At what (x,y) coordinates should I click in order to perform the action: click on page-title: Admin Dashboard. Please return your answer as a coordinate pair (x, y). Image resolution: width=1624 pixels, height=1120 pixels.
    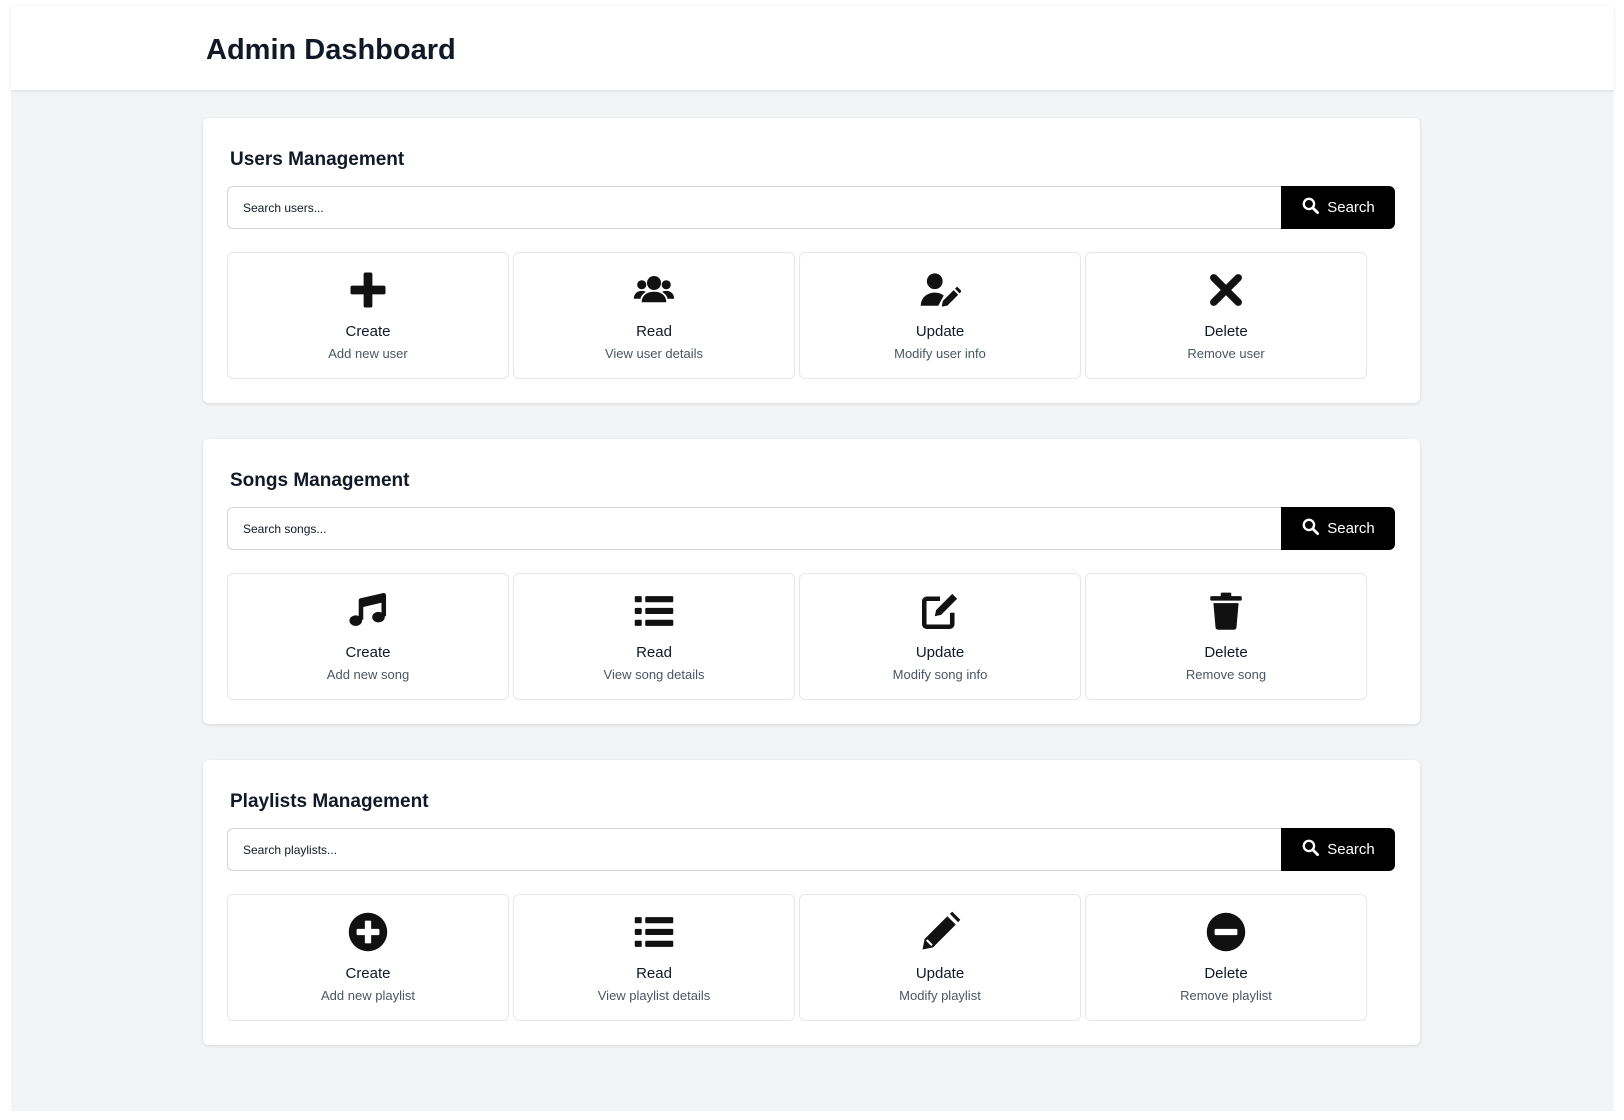
    Looking at the image, I should click on (331, 50).